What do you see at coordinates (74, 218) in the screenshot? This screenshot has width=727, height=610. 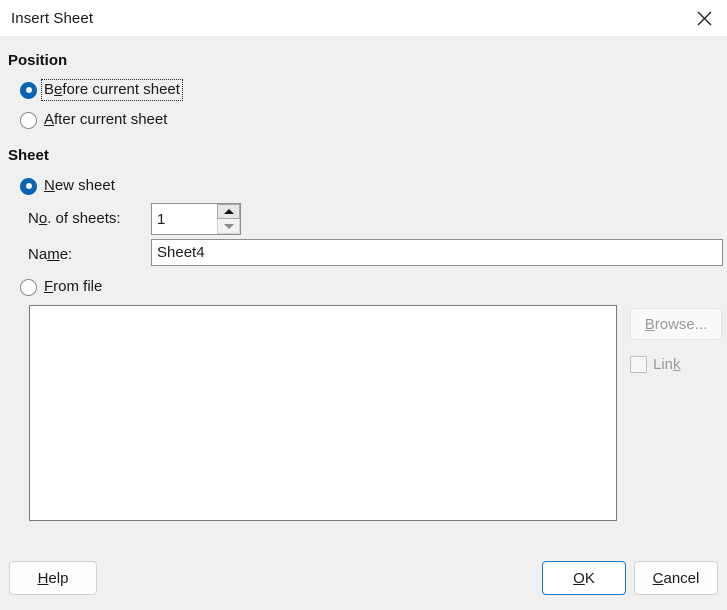 I see `no-of-sheets-label: No. of sheets:` at bounding box center [74, 218].